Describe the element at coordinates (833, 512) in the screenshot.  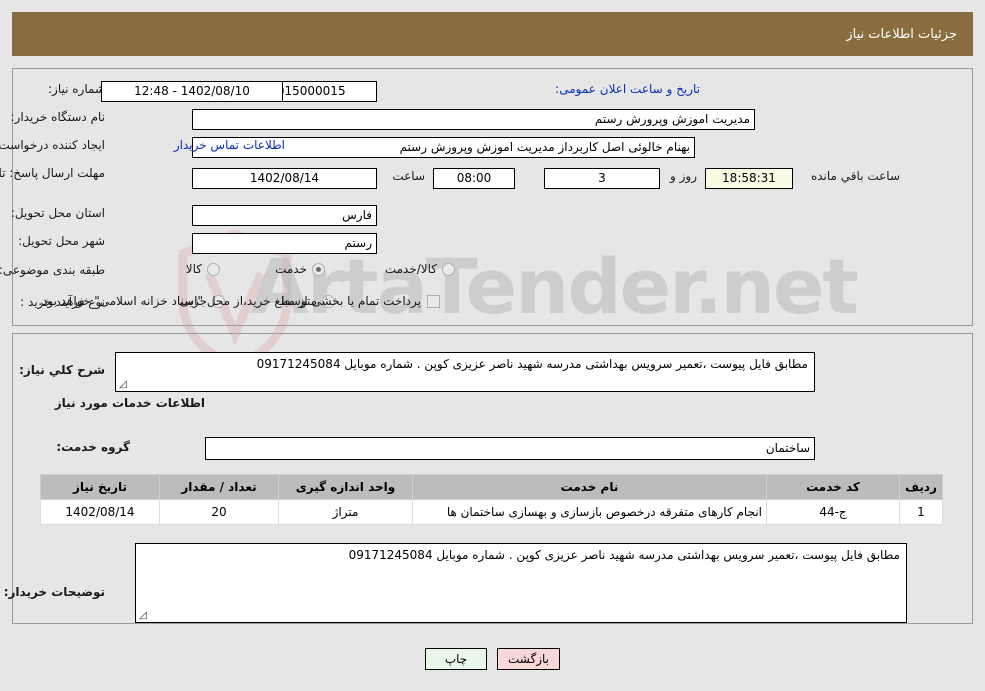
I see `cell-service-code: ج-44` at that location.